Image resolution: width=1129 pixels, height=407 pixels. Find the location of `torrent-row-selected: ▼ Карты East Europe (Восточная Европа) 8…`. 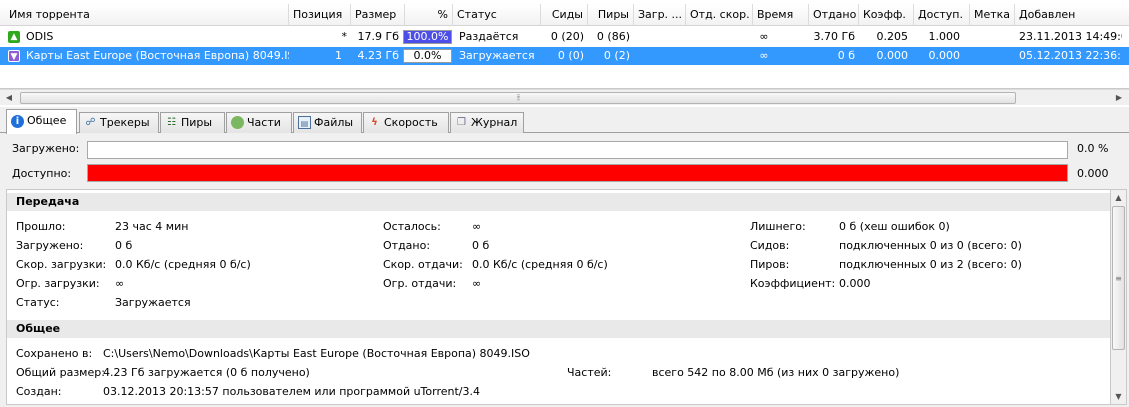

torrent-row-selected: ▼ Карты East Europe (Восточная Европа) 8… is located at coordinates (564, 56).